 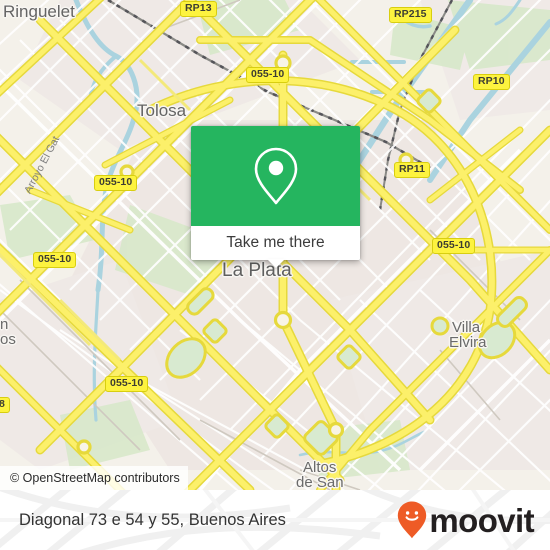 I want to click on osm-attribution: © OpenStreetMap contributors, so click(x=94, y=478).